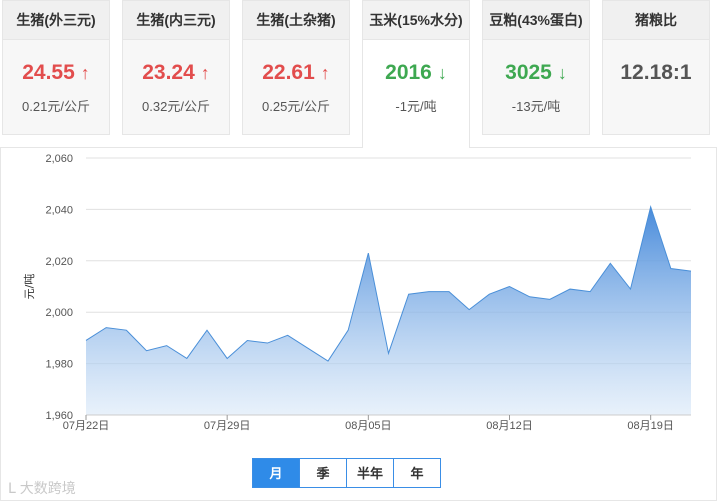  What do you see at coordinates (276, 473) in the screenshot?
I see `period-button-0: 月` at bounding box center [276, 473].